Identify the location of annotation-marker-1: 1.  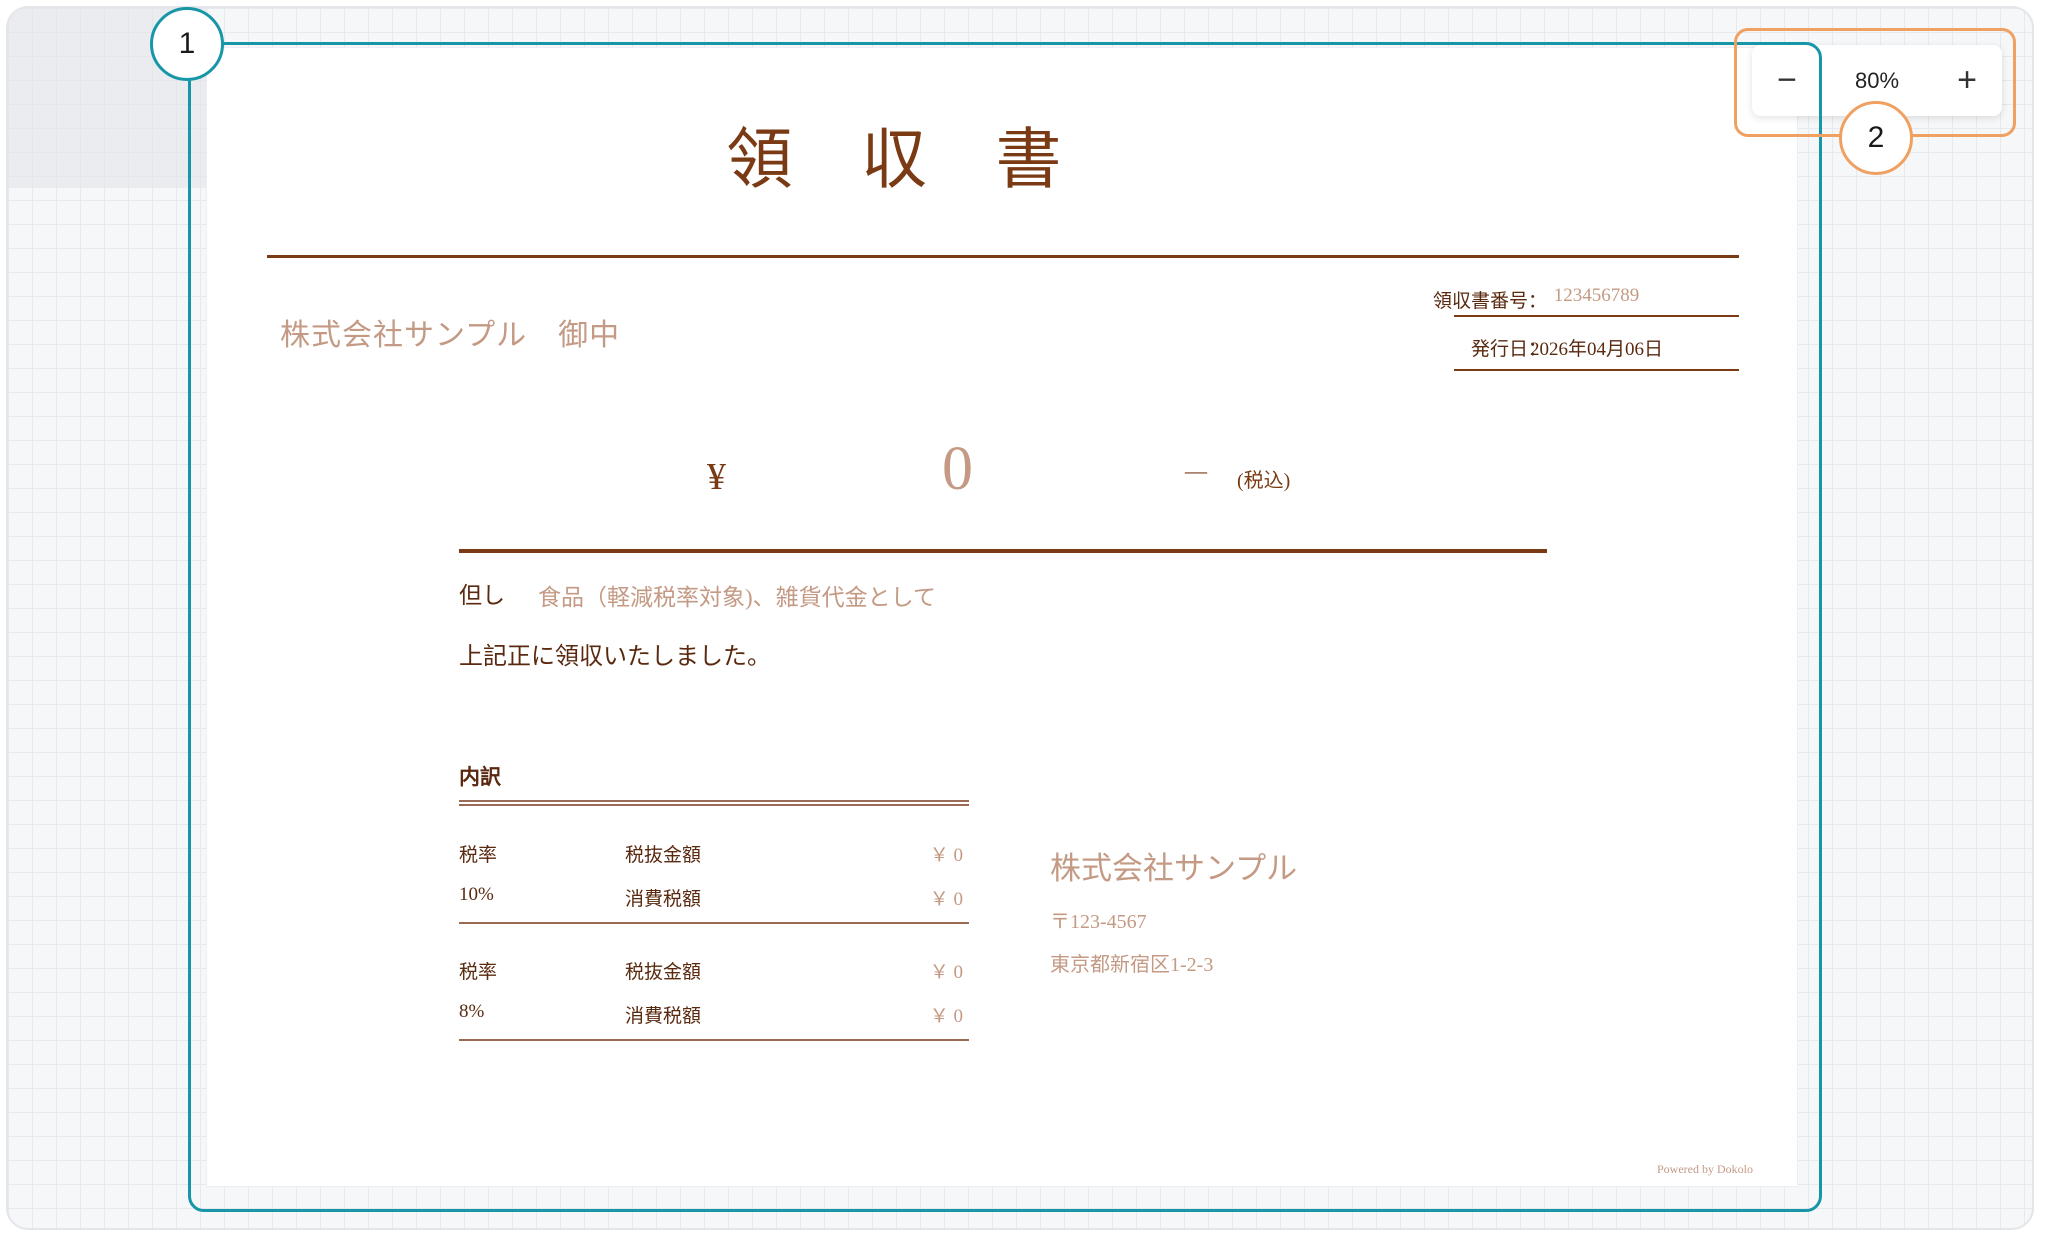
(187, 44).